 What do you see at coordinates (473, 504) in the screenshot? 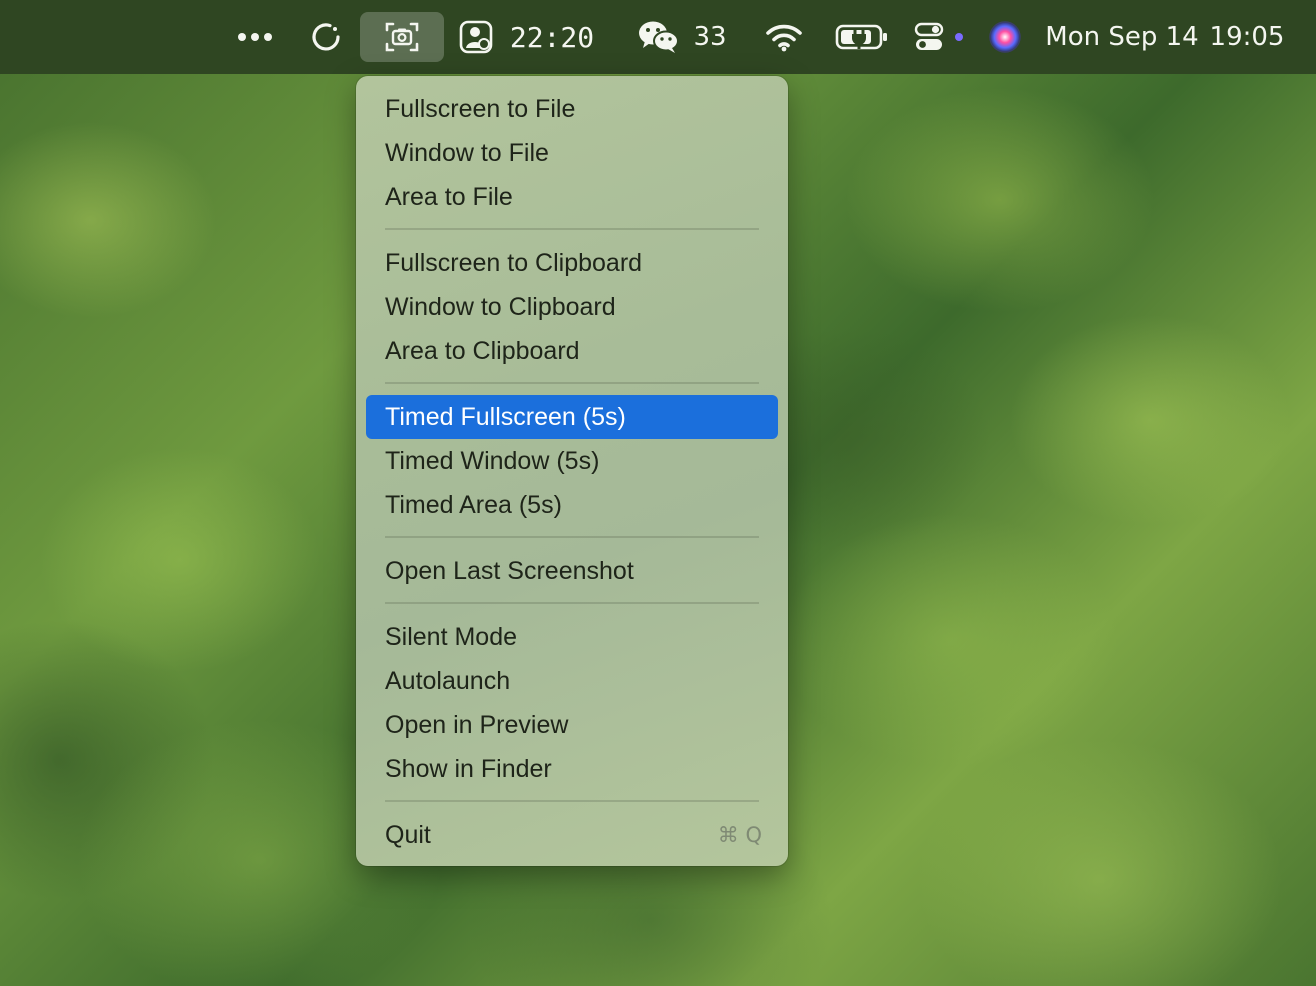
I see `menu-item-label: Timed Area (5s)` at bounding box center [473, 504].